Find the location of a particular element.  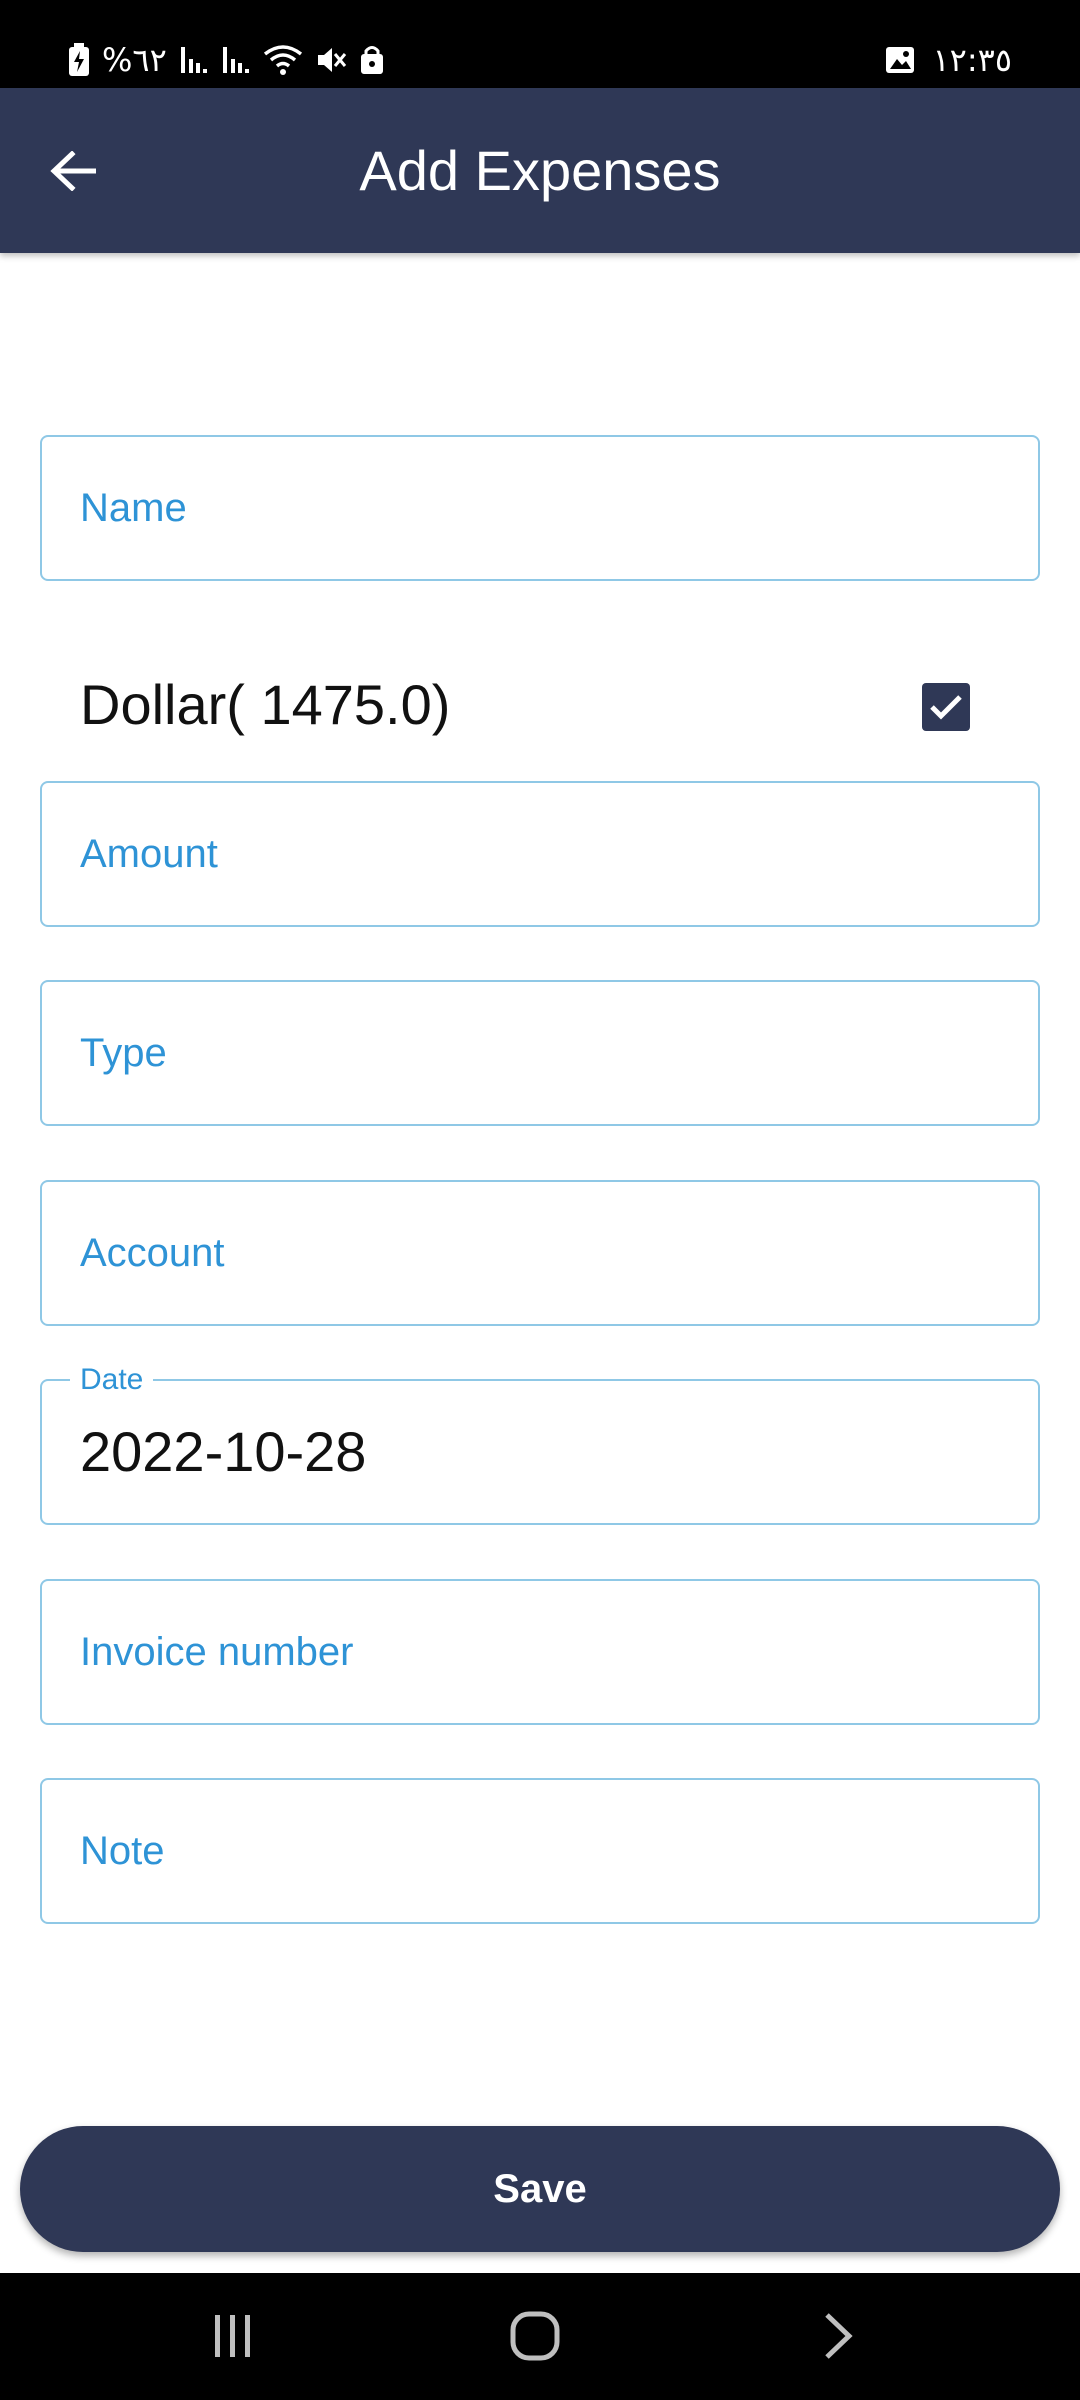

currency-label: Dollar( 1475.0) is located at coordinates (265, 704).